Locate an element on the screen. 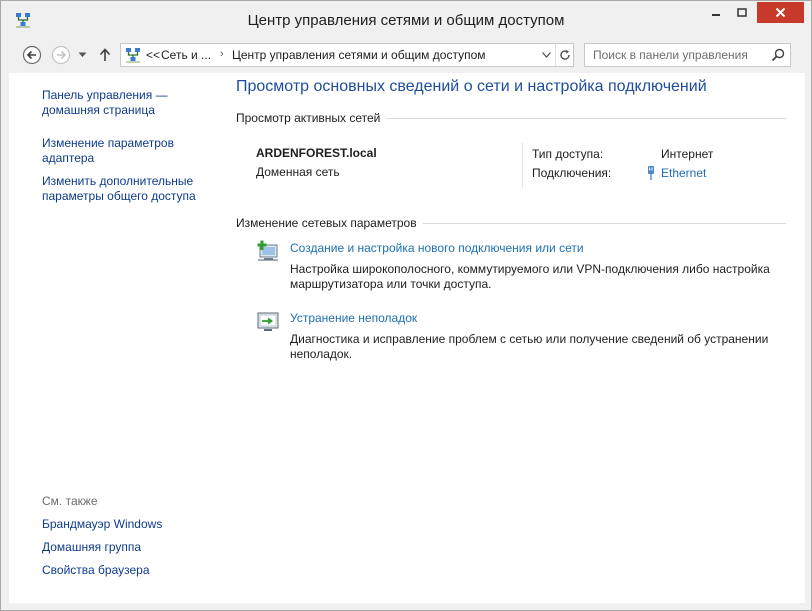  window-title: Центр управления сетями и общим доступом is located at coordinates (406, 20).